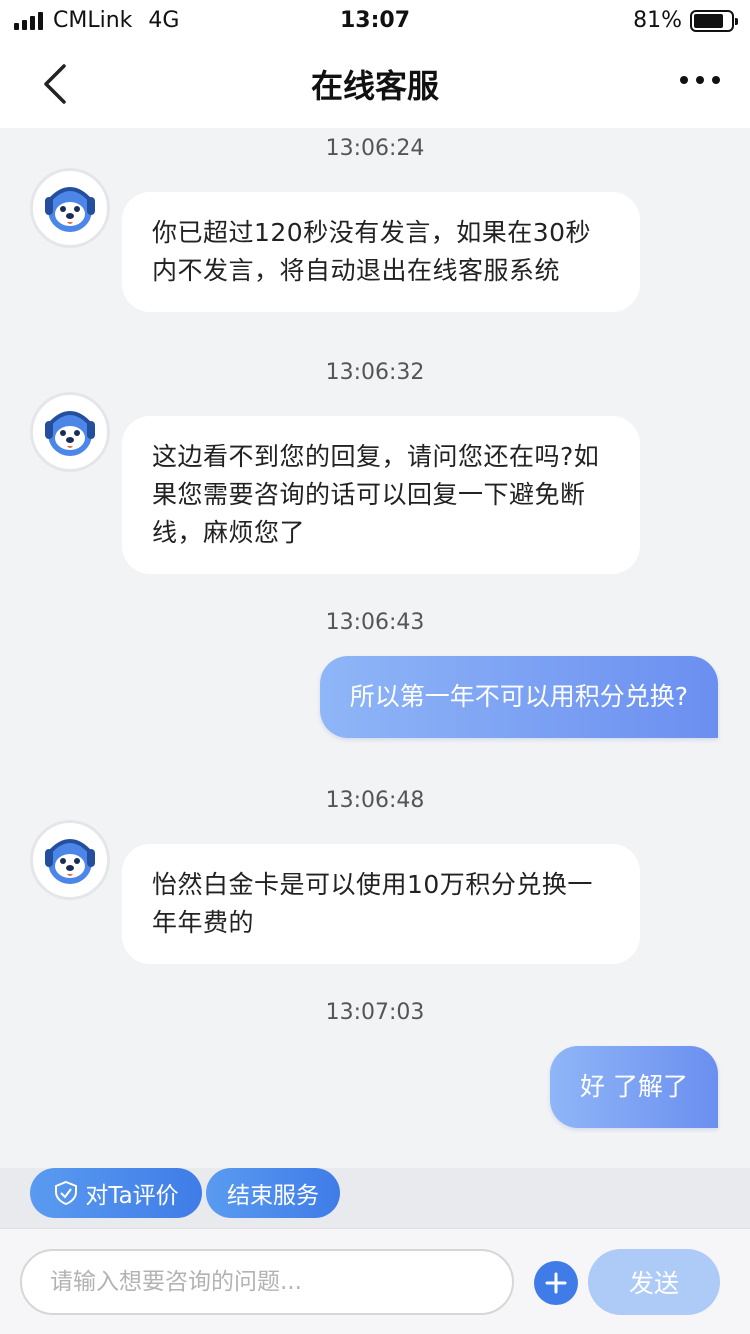 The height and width of the screenshot is (1334, 750). What do you see at coordinates (375, 1012) in the screenshot?
I see `message-timestamp: 13:07:03` at bounding box center [375, 1012].